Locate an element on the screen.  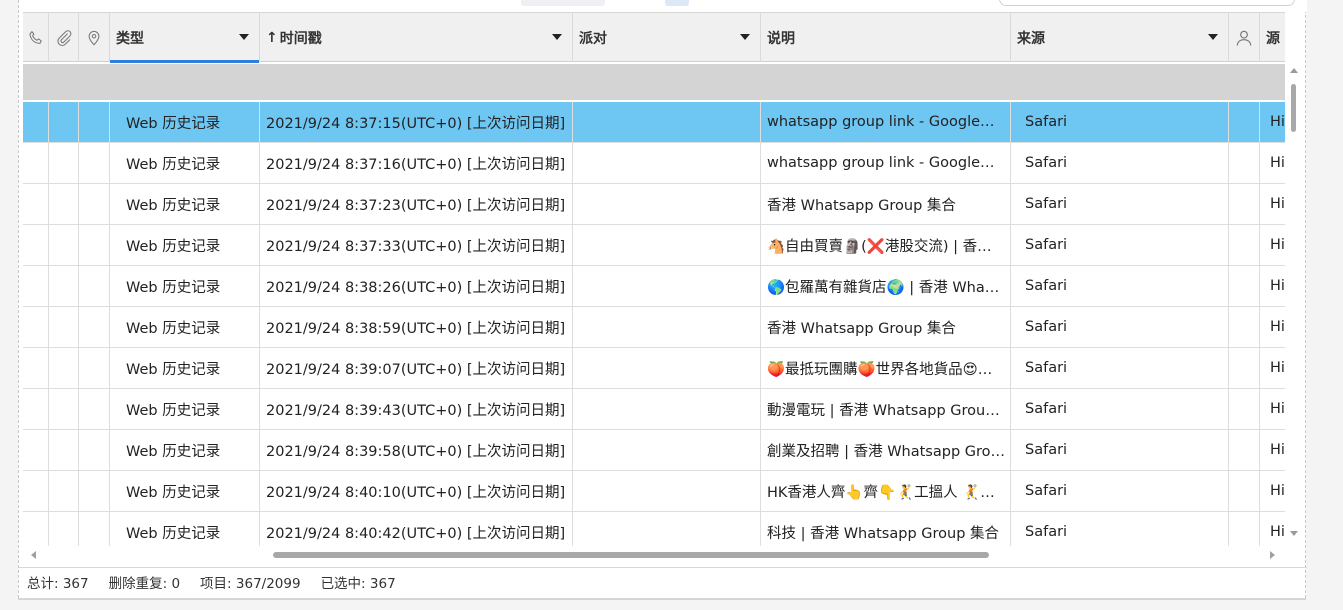
scroll-left-icon is located at coordinates (33, 555).